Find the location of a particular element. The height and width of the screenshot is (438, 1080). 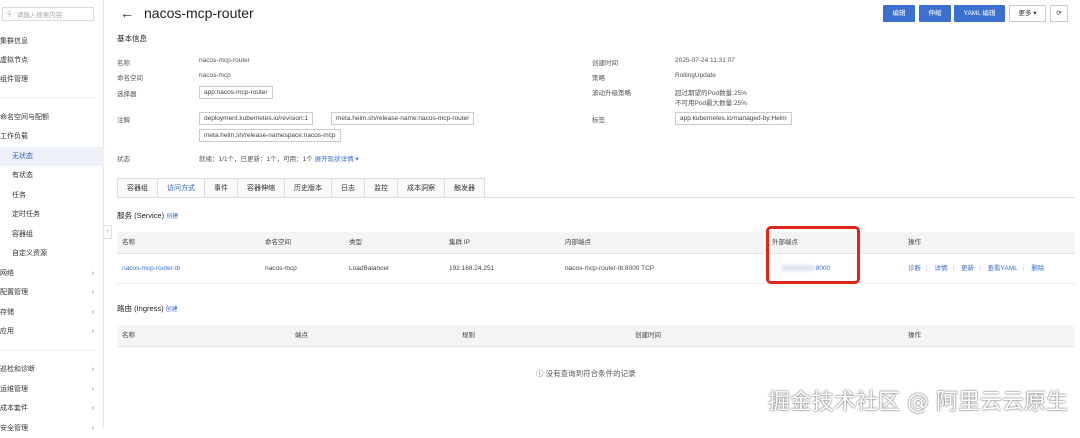

section-title: 服务 (Service) is located at coordinates (141, 215).